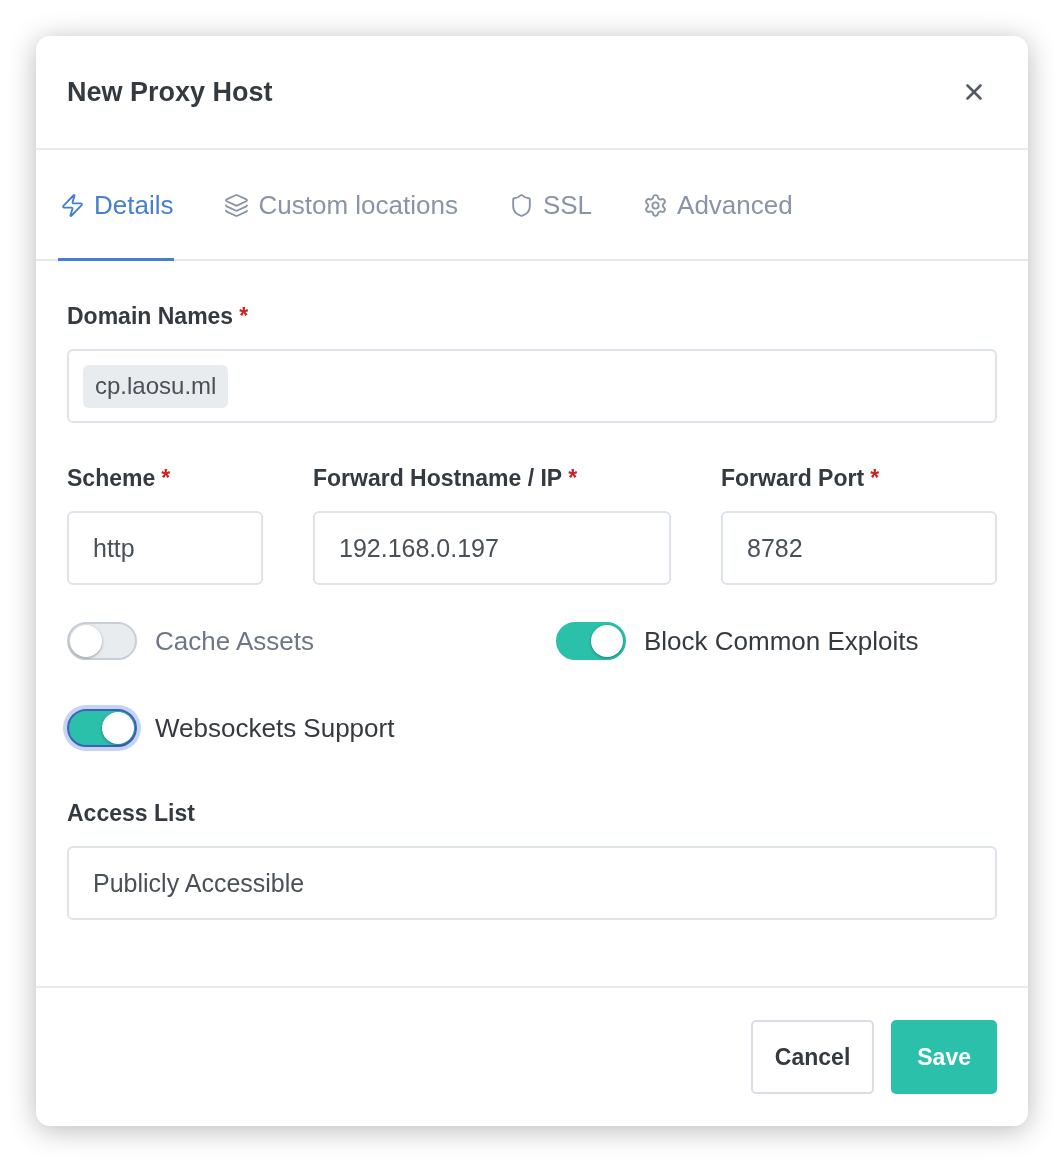 The height and width of the screenshot is (1162, 1064). Describe the element at coordinates (781, 641) in the screenshot. I see `toggle-label: Block Common Exploits` at that location.